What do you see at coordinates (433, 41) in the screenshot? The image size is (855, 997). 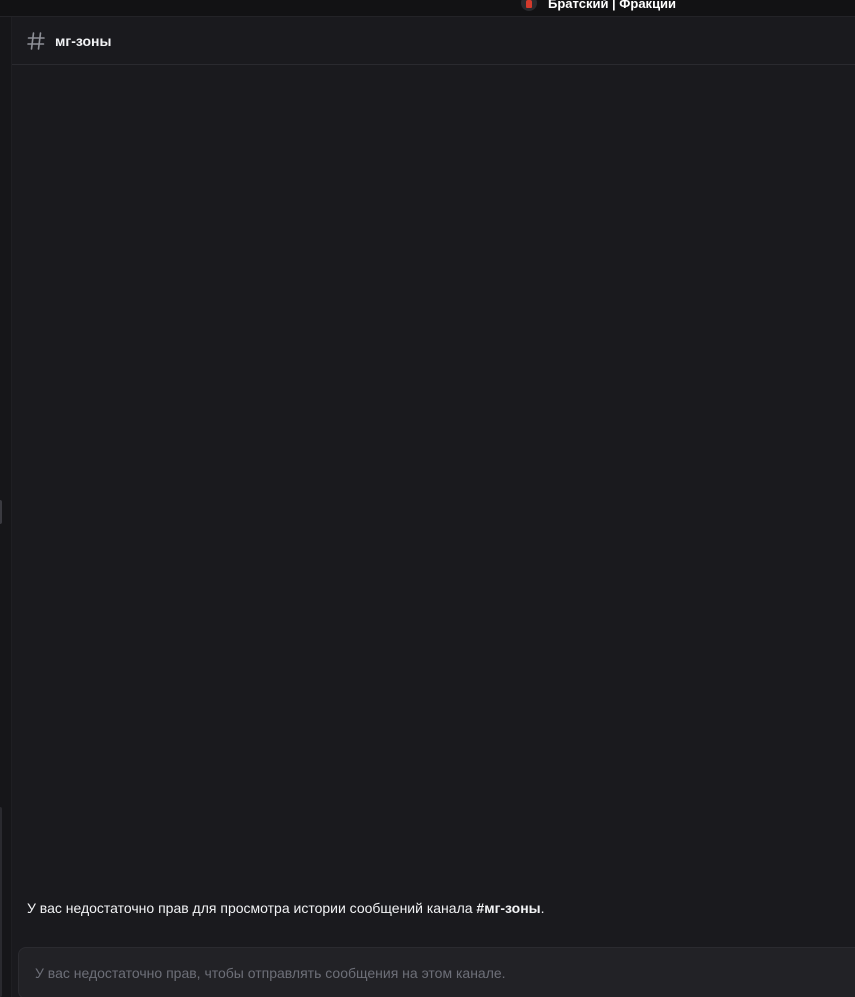 I see `channel-header: мг-зоны` at bounding box center [433, 41].